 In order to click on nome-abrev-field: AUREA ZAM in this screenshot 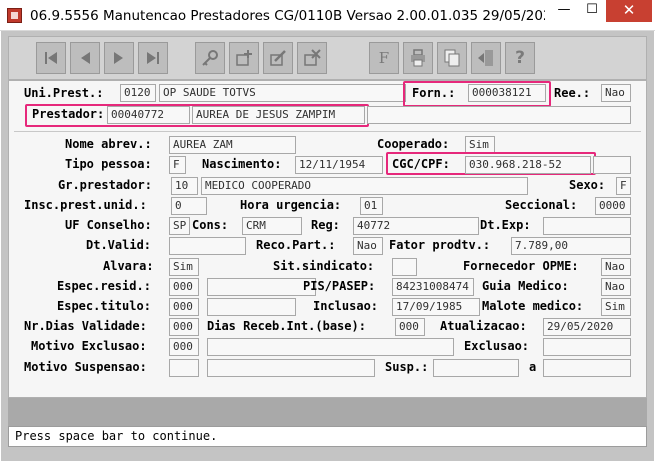, I will do `click(232, 145)`.